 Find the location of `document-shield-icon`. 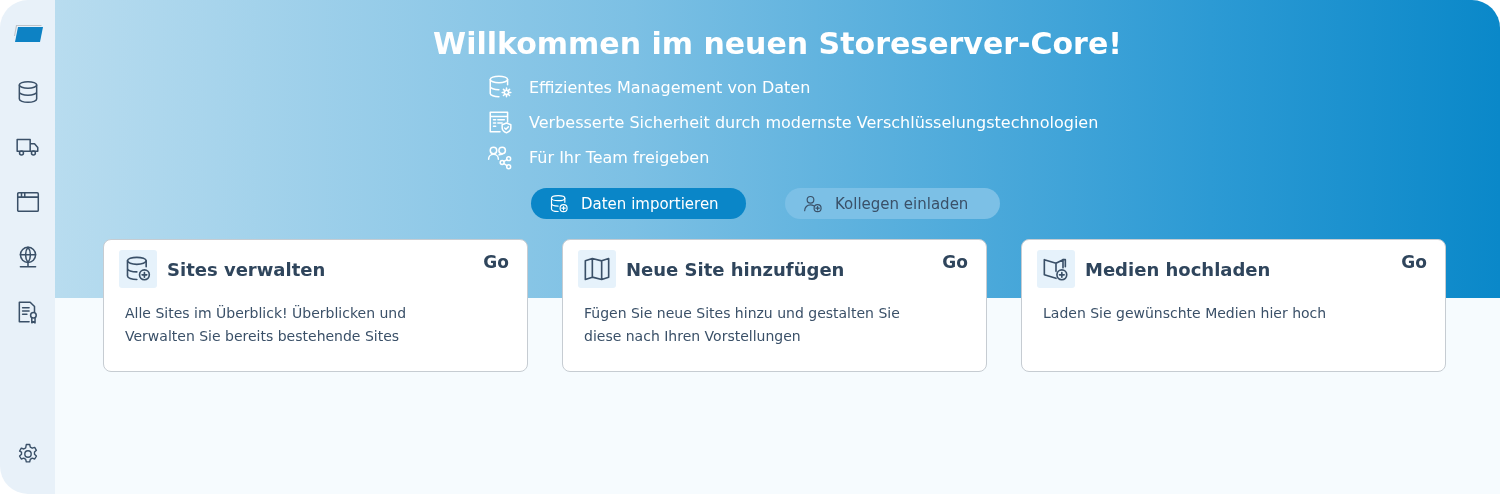

document-shield-icon is located at coordinates (500, 122).